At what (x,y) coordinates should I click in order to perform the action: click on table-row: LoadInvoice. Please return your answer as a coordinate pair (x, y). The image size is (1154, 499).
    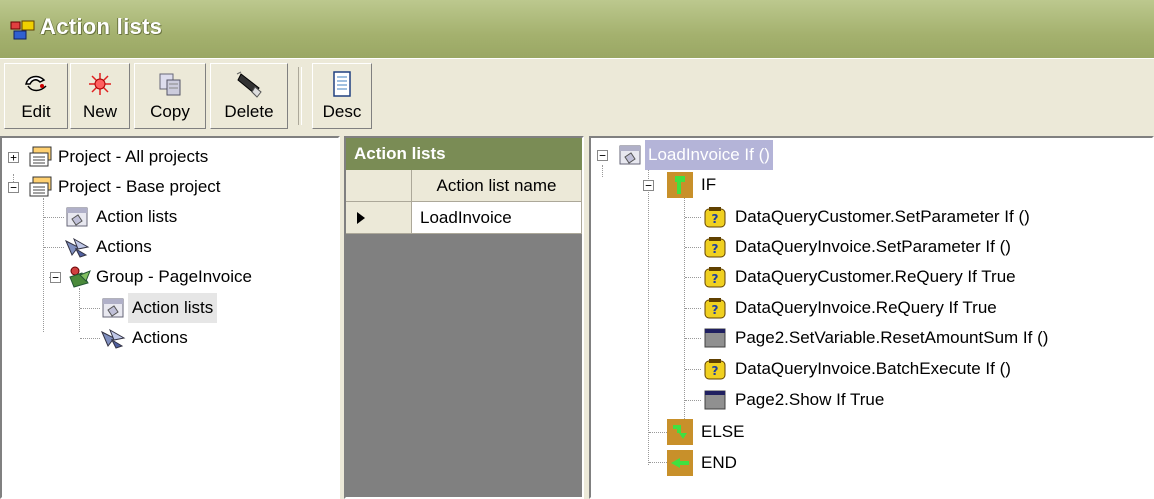
    Looking at the image, I should click on (497, 218).